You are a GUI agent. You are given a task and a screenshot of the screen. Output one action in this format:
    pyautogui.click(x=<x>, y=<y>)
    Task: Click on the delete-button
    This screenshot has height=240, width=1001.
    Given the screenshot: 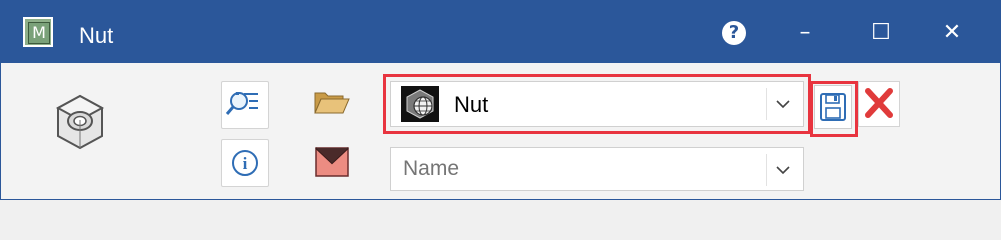 What is the action you would take?
    pyautogui.click(x=879, y=104)
    